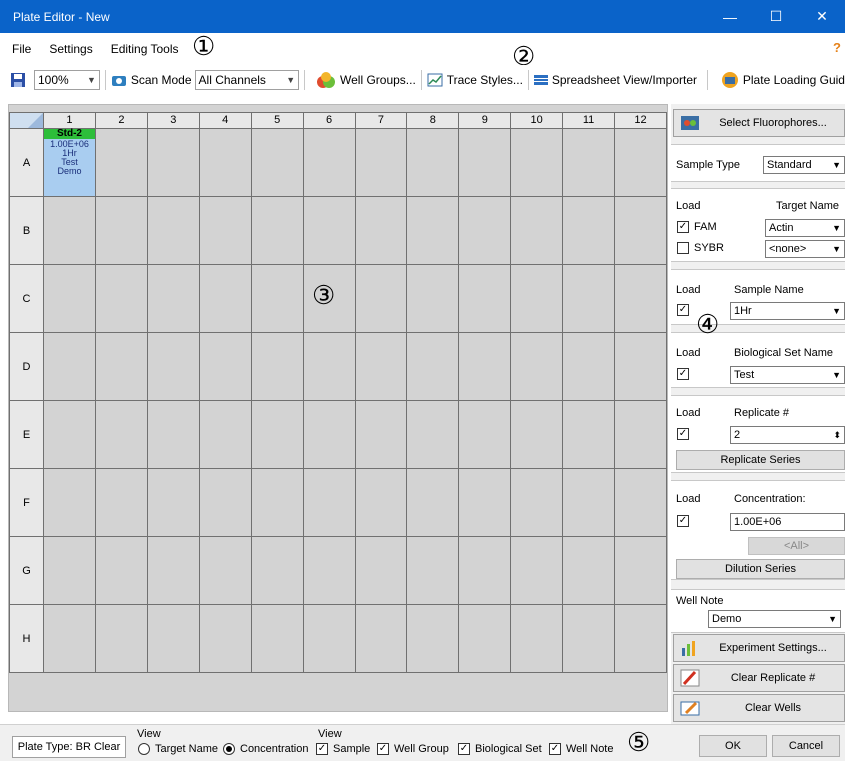  Describe the element at coordinates (683, 310) in the screenshot. I see `sample-name-load-checkbox: ✓` at that location.